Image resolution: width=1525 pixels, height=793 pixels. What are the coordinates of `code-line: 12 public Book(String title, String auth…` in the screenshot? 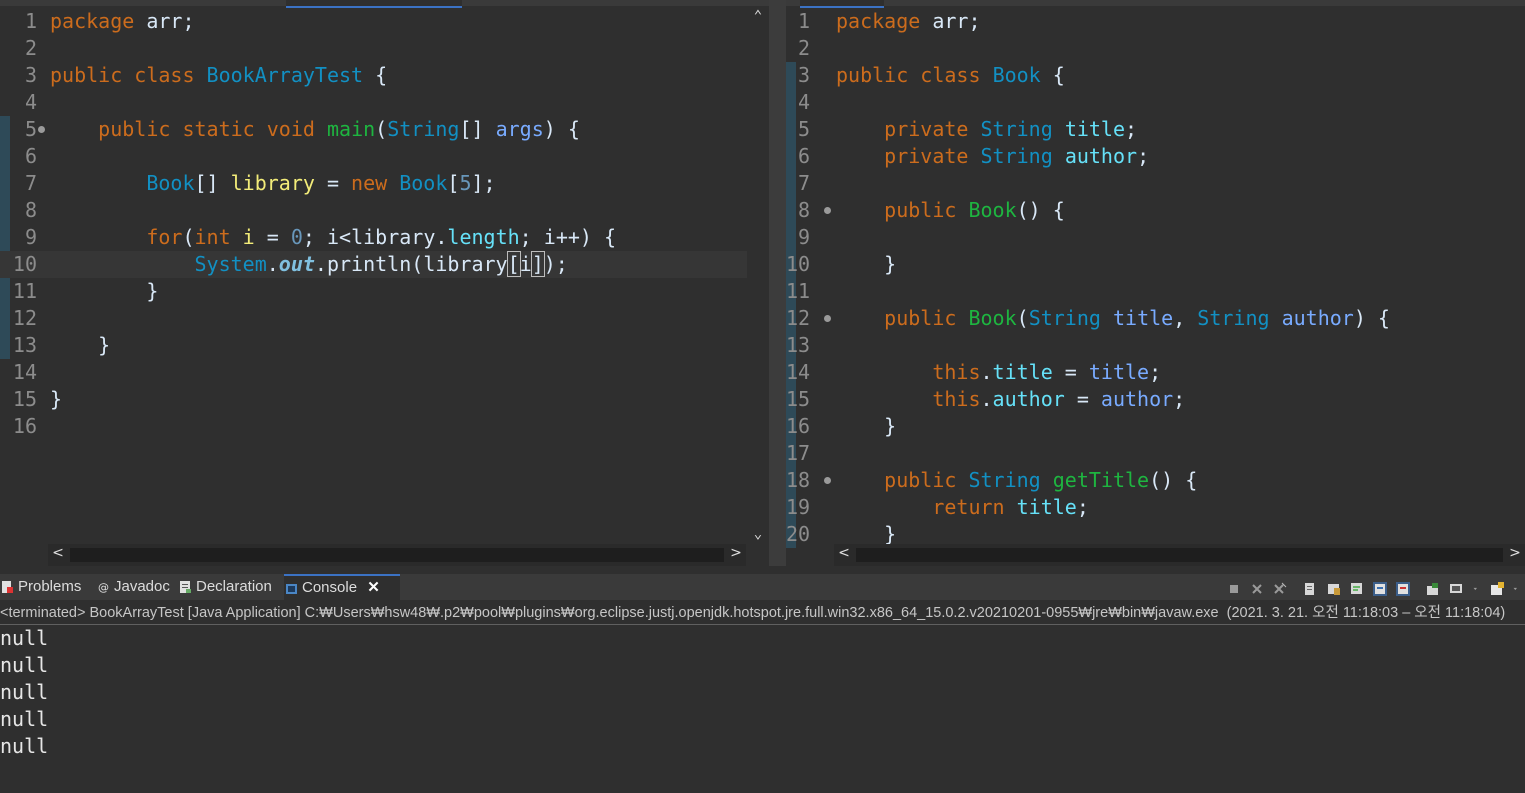 It's located at (1088, 318).